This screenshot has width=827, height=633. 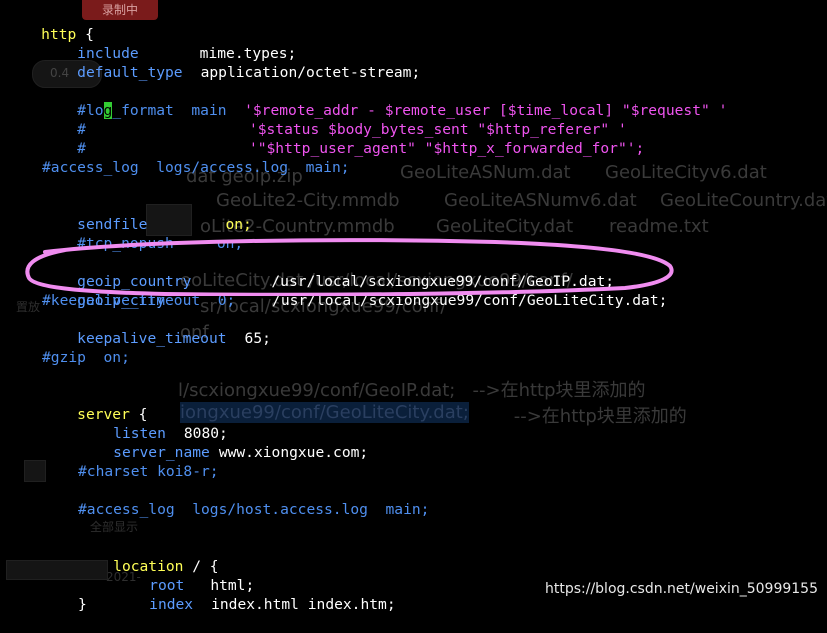 What do you see at coordinates (156, 328) in the screenshot?
I see `code-line-keepalive: keepalive_timeout 65;` at bounding box center [156, 328].